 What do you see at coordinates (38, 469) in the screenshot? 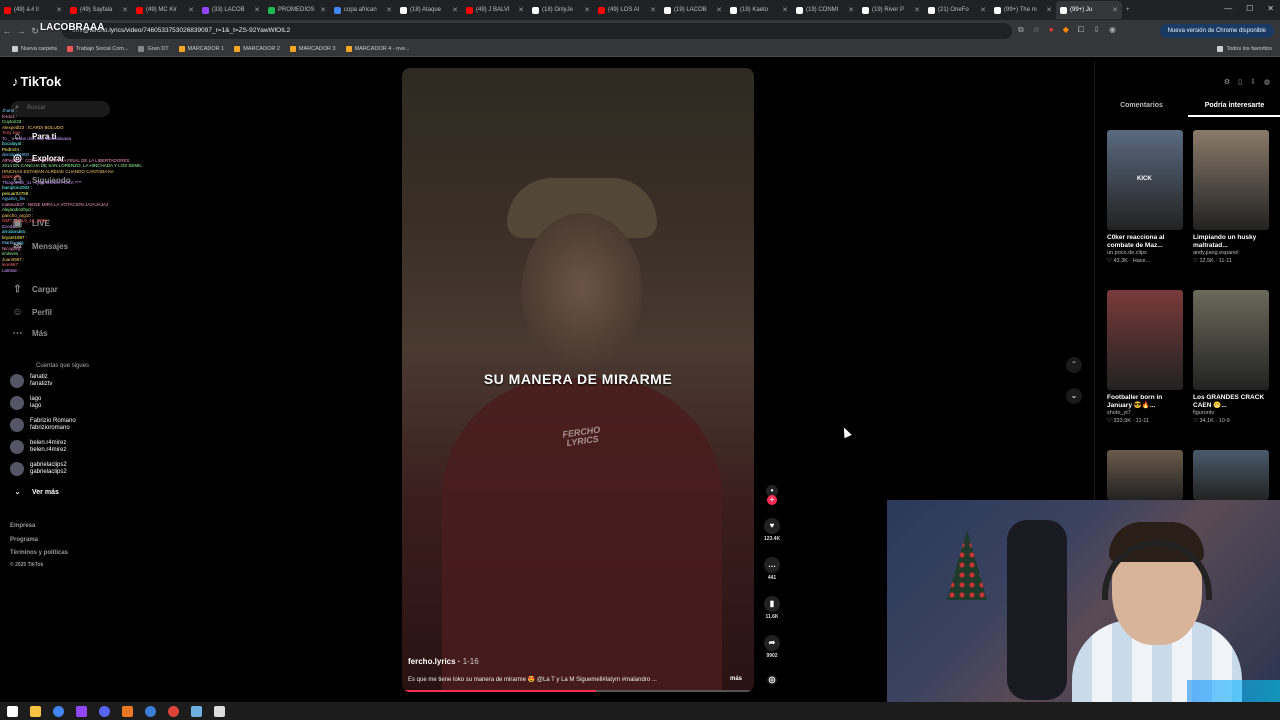
I see `following-item: gabrielaclips2 gabrielaclips2` at bounding box center [38, 469].